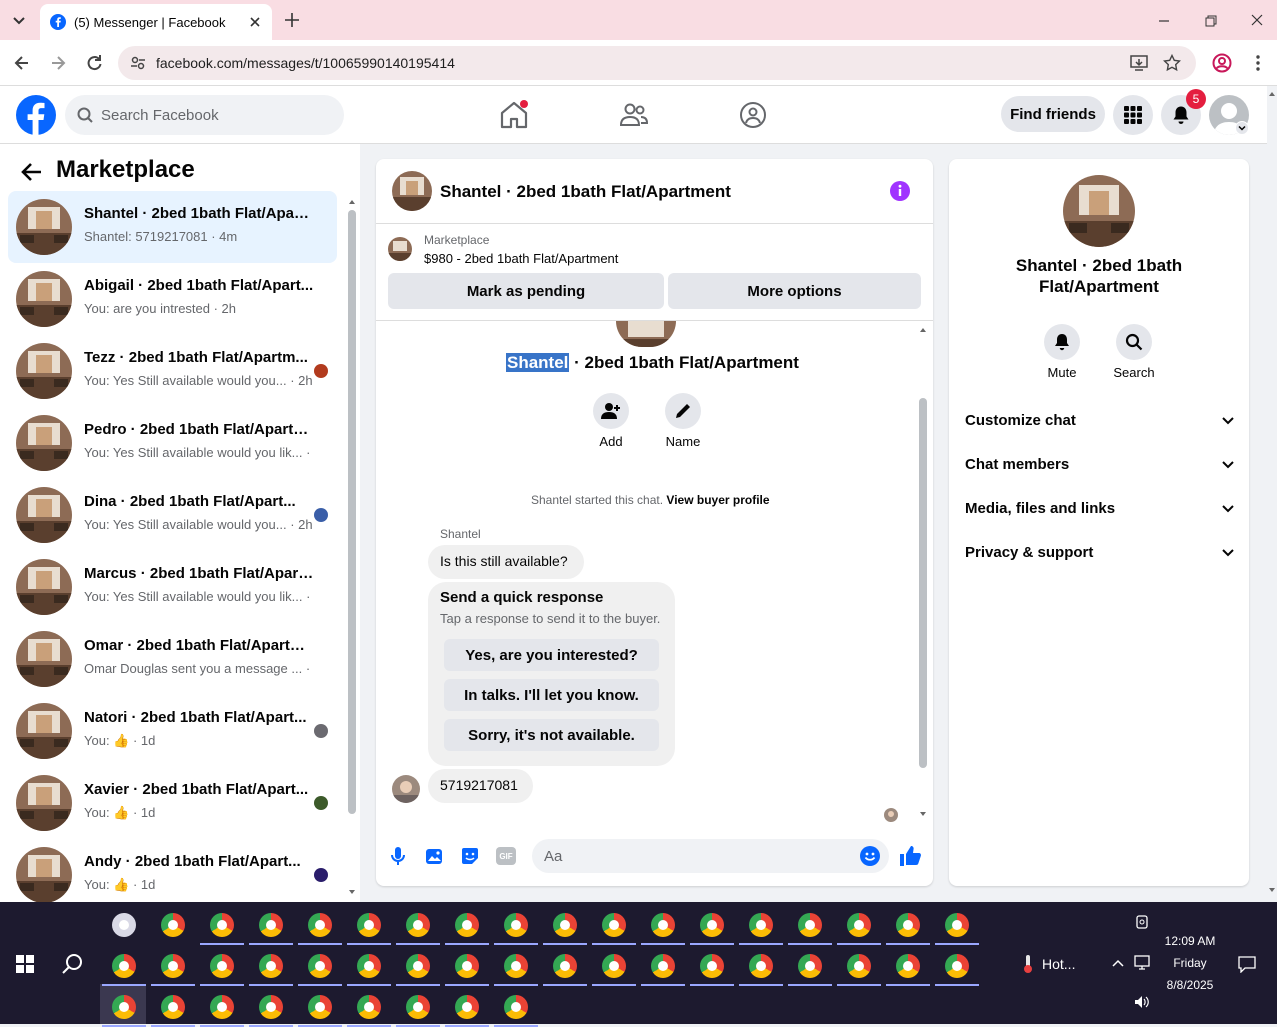 The height and width of the screenshot is (1027, 1277). I want to click on listing-title: $980 - 2bed 1bath Flat/Apartment, so click(521, 258).